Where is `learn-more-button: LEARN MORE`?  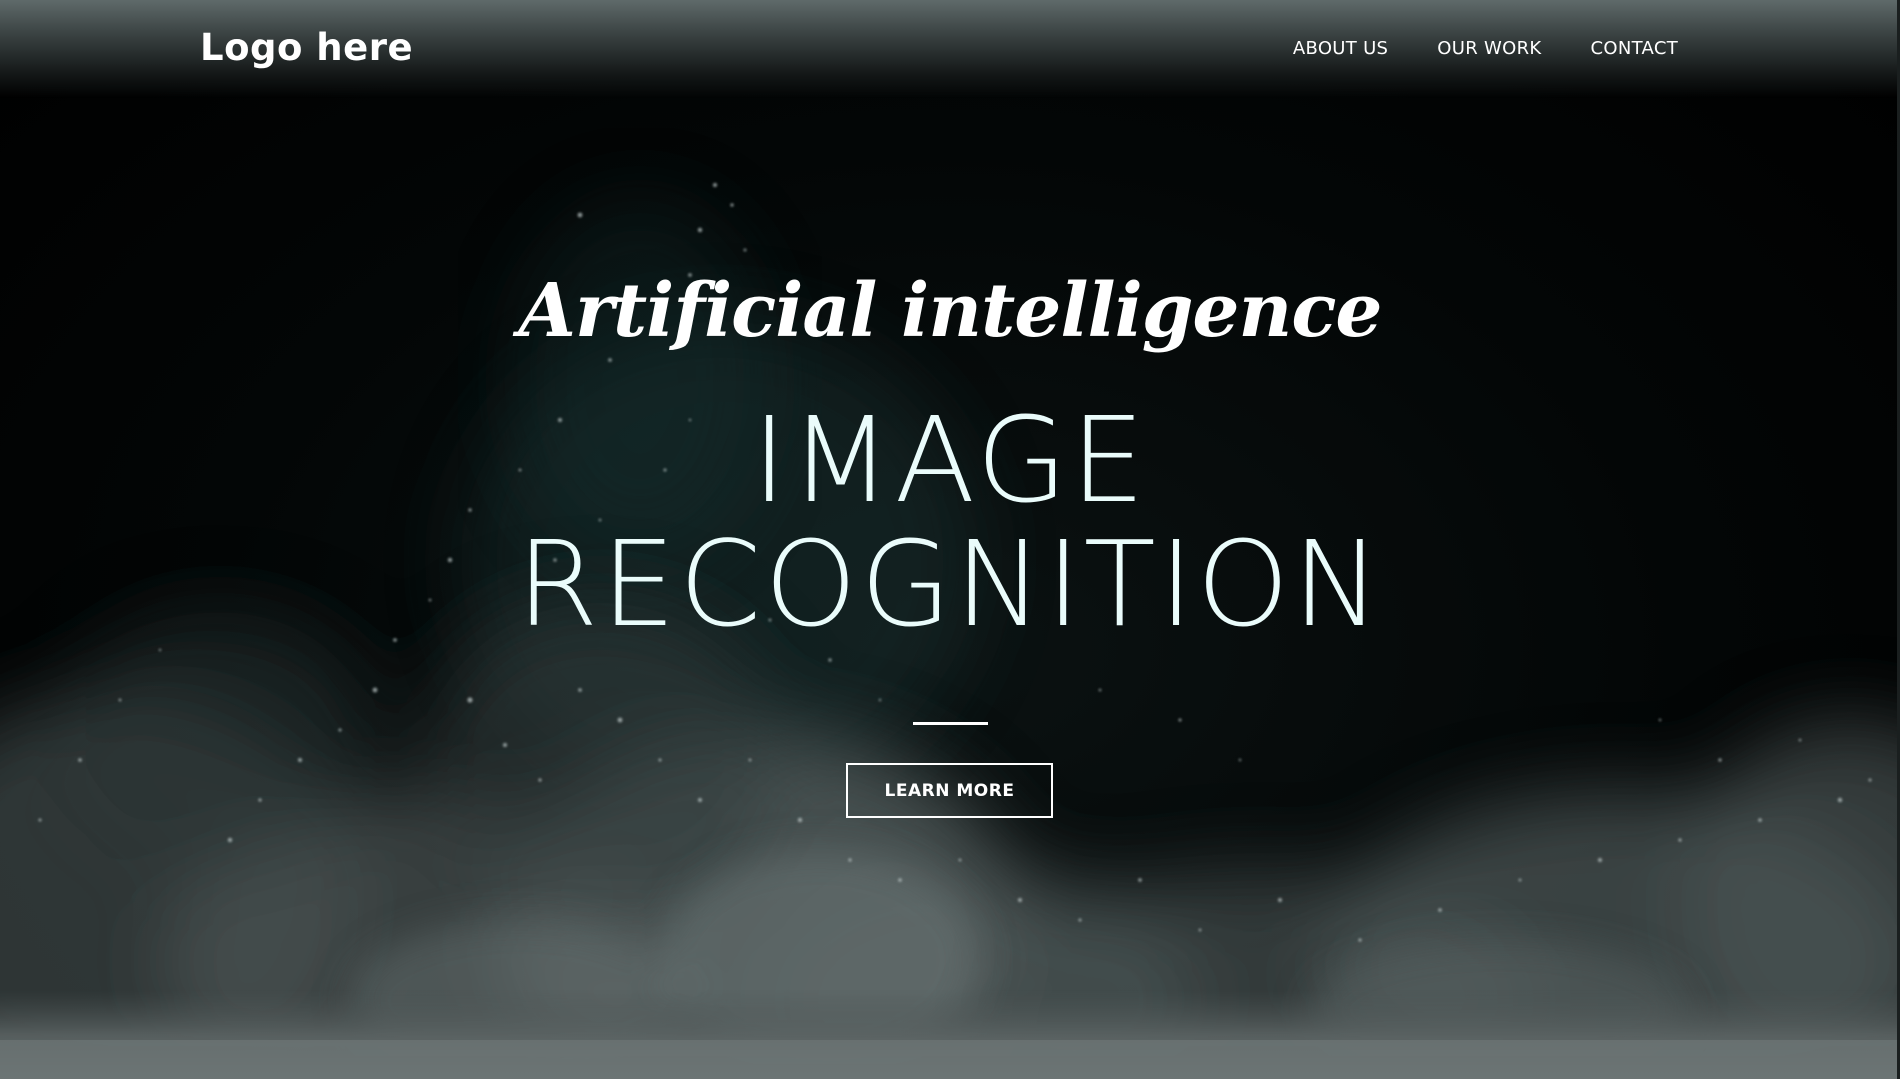 learn-more-button: LEARN MORE is located at coordinates (949, 790).